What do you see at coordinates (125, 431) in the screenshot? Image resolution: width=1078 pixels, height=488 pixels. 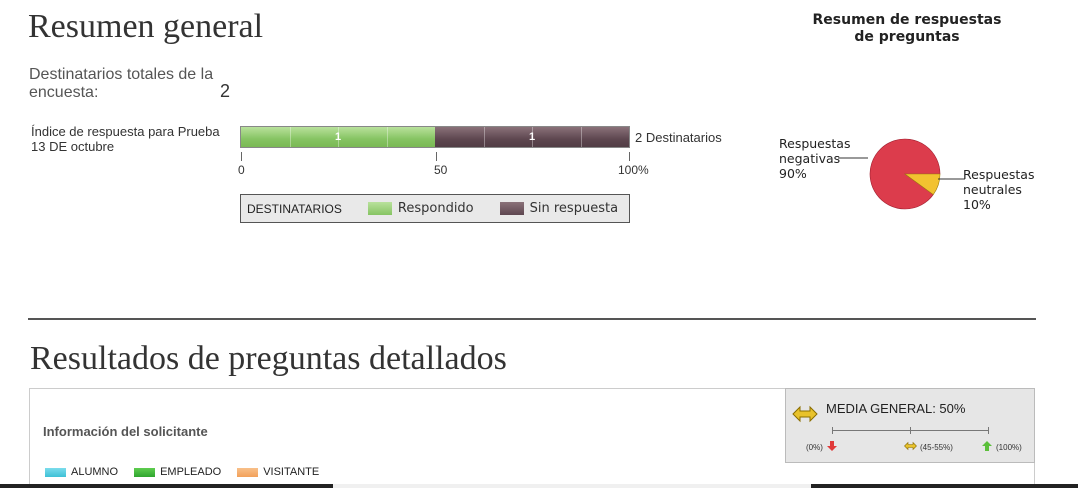 I see `section-label: Información del solicitante` at bounding box center [125, 431].